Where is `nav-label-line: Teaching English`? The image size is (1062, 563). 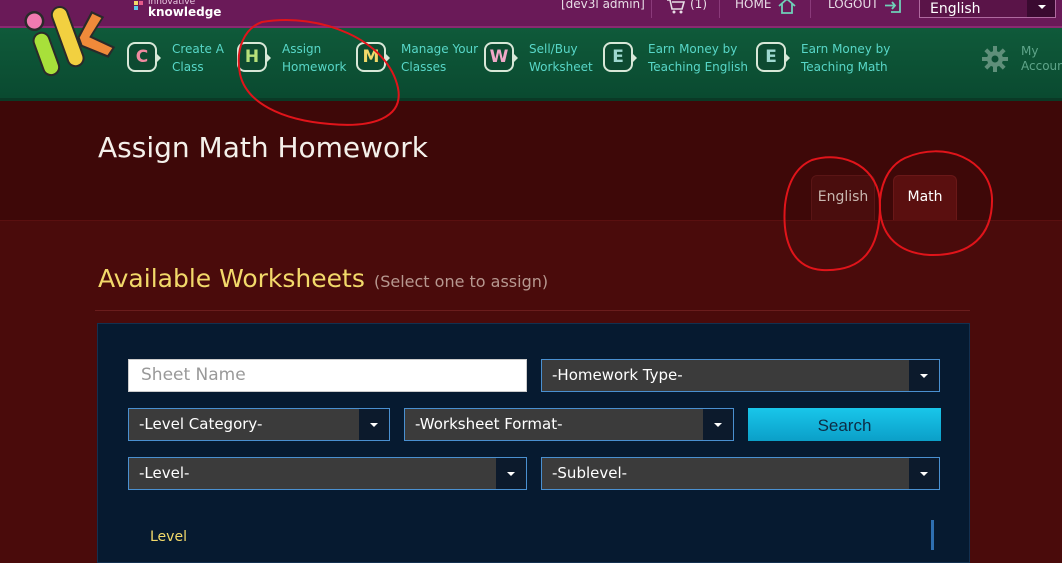 nav-label-line: Teaching English is located at coordinates (698, 67).